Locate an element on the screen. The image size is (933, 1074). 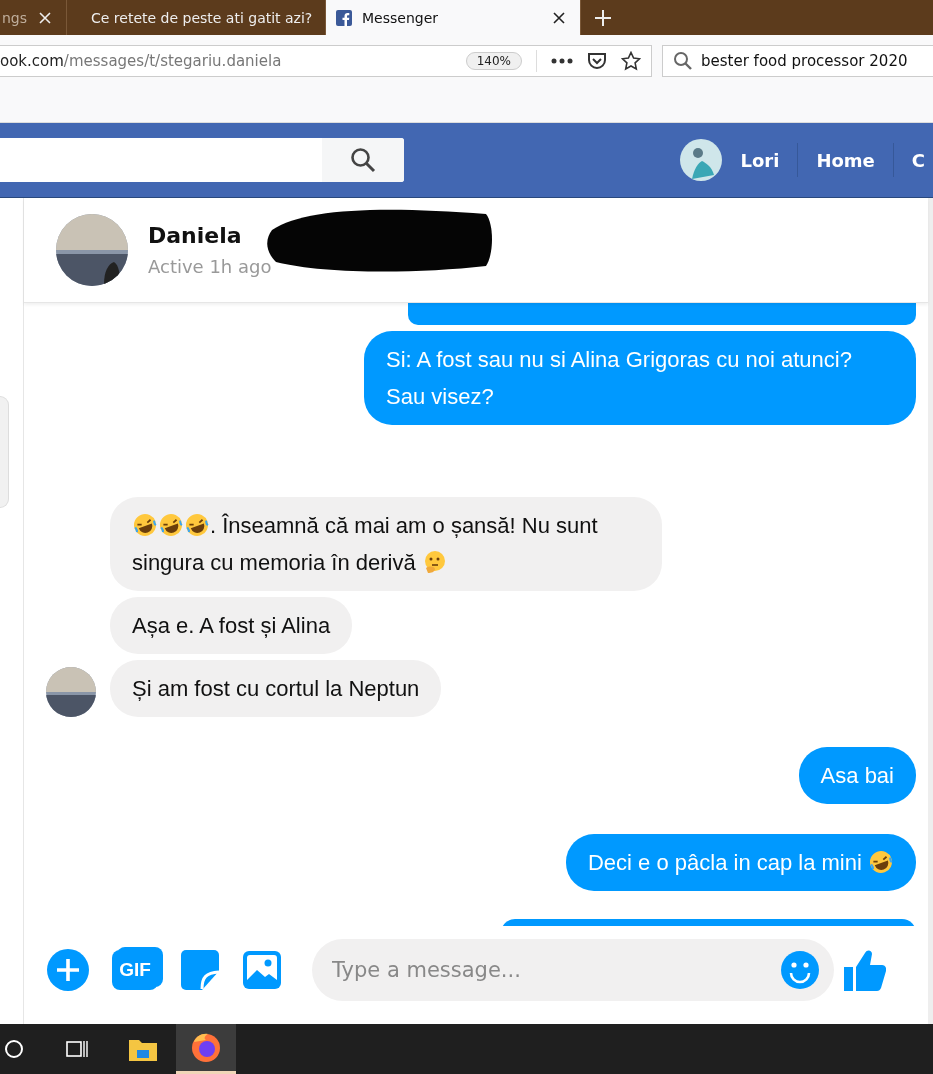
new-tab-icon is located at coordinates (603, 17).